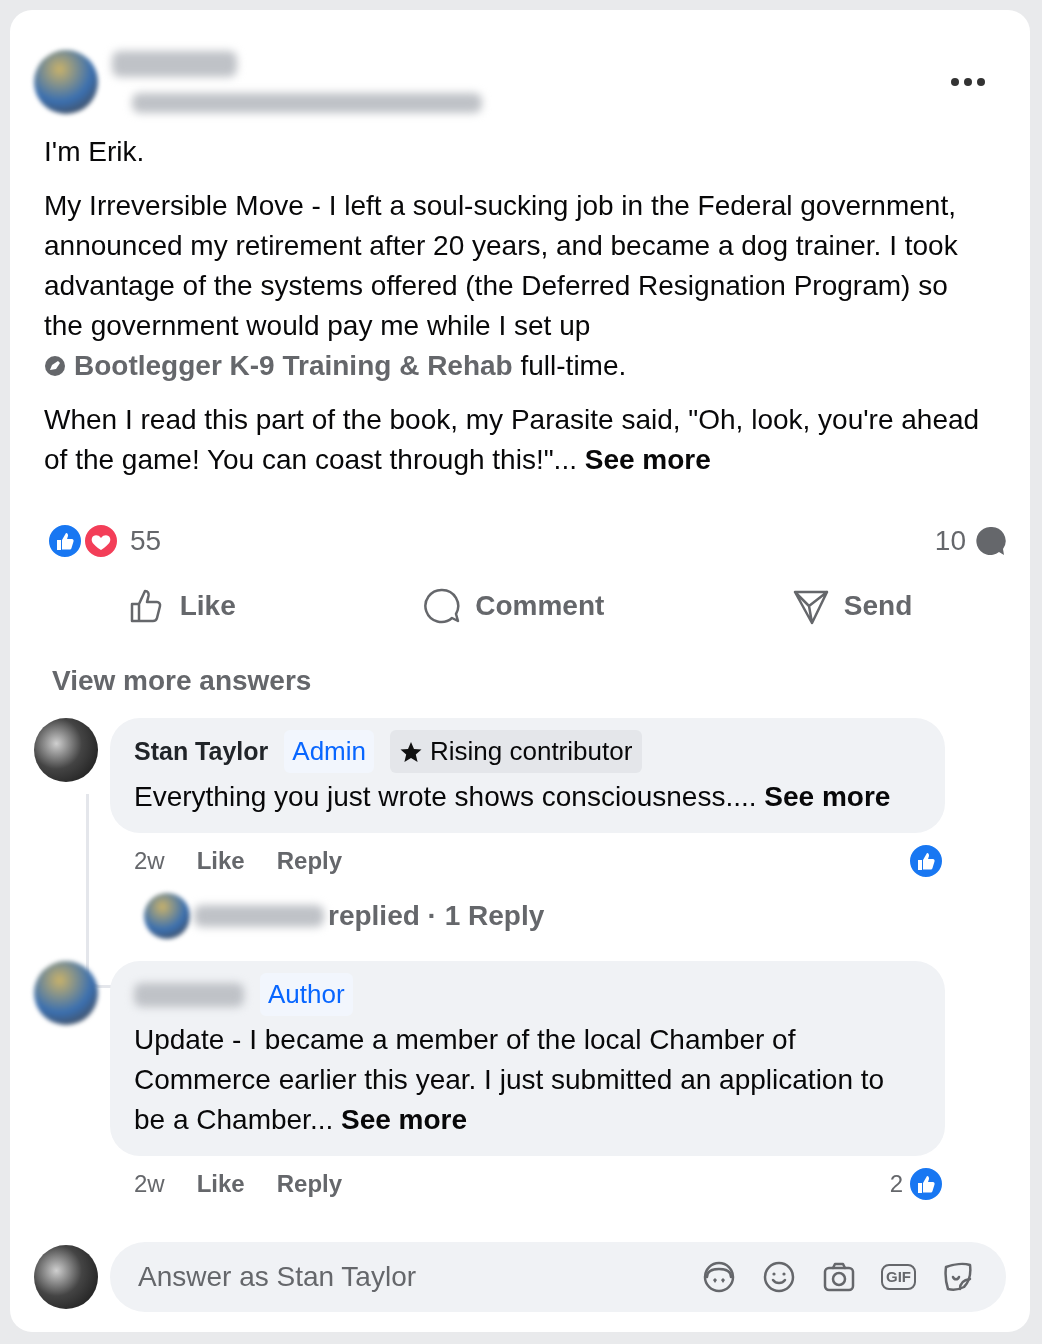 This screenshot has height=1344, width=1042. I want to click on comment-text: Everything you just wrote shows consciousness.... See more, so click(513, 797).